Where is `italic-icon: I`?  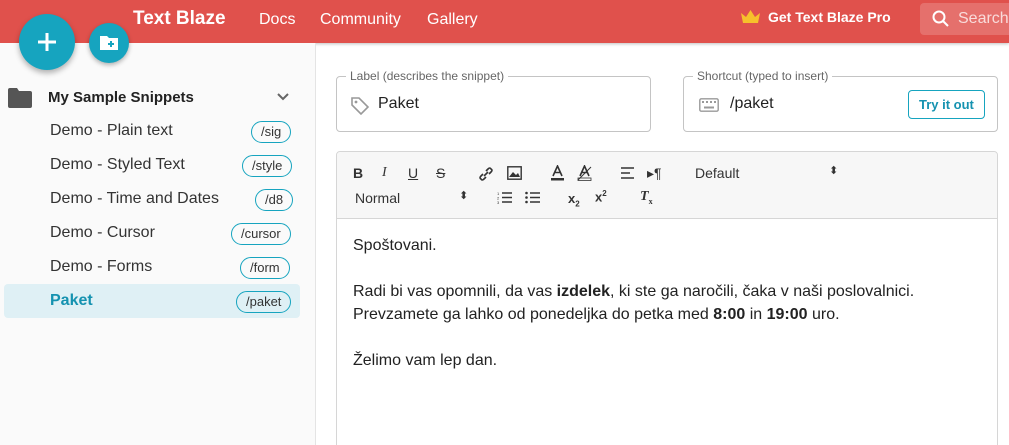 italic-icon: I is located at coordinates (384, 173).